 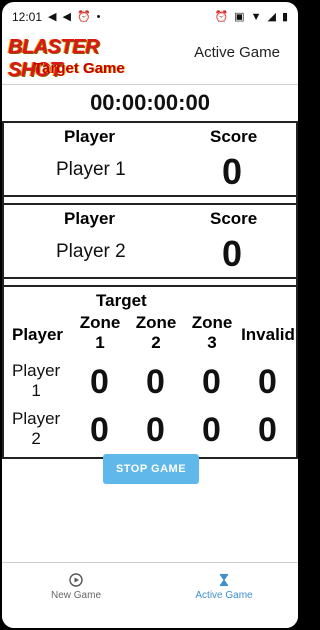 I want to click on target-header: Target, so click(x=121, y=300).